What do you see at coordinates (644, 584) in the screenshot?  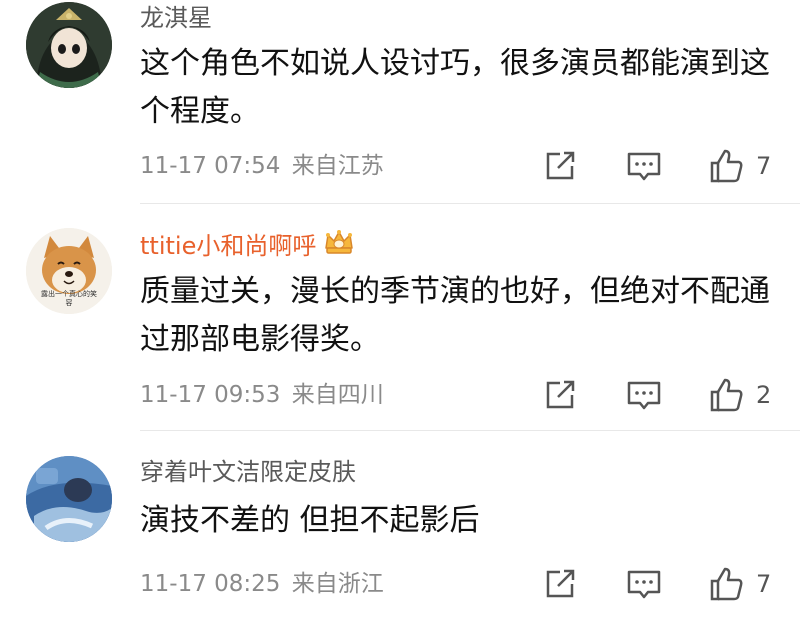 I see `comment-icon` at bounding box center [644, 584].